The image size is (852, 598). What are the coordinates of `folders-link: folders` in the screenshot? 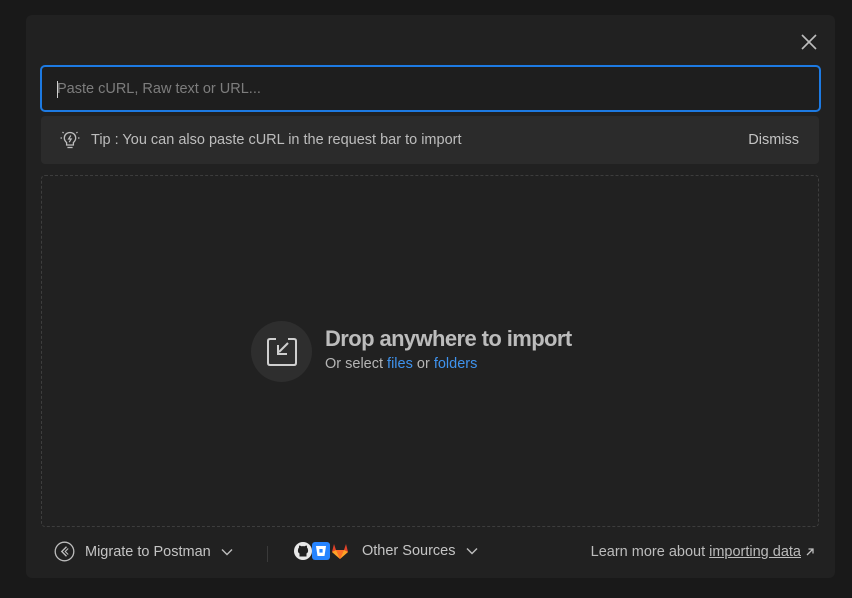 It's located at (456, 364).